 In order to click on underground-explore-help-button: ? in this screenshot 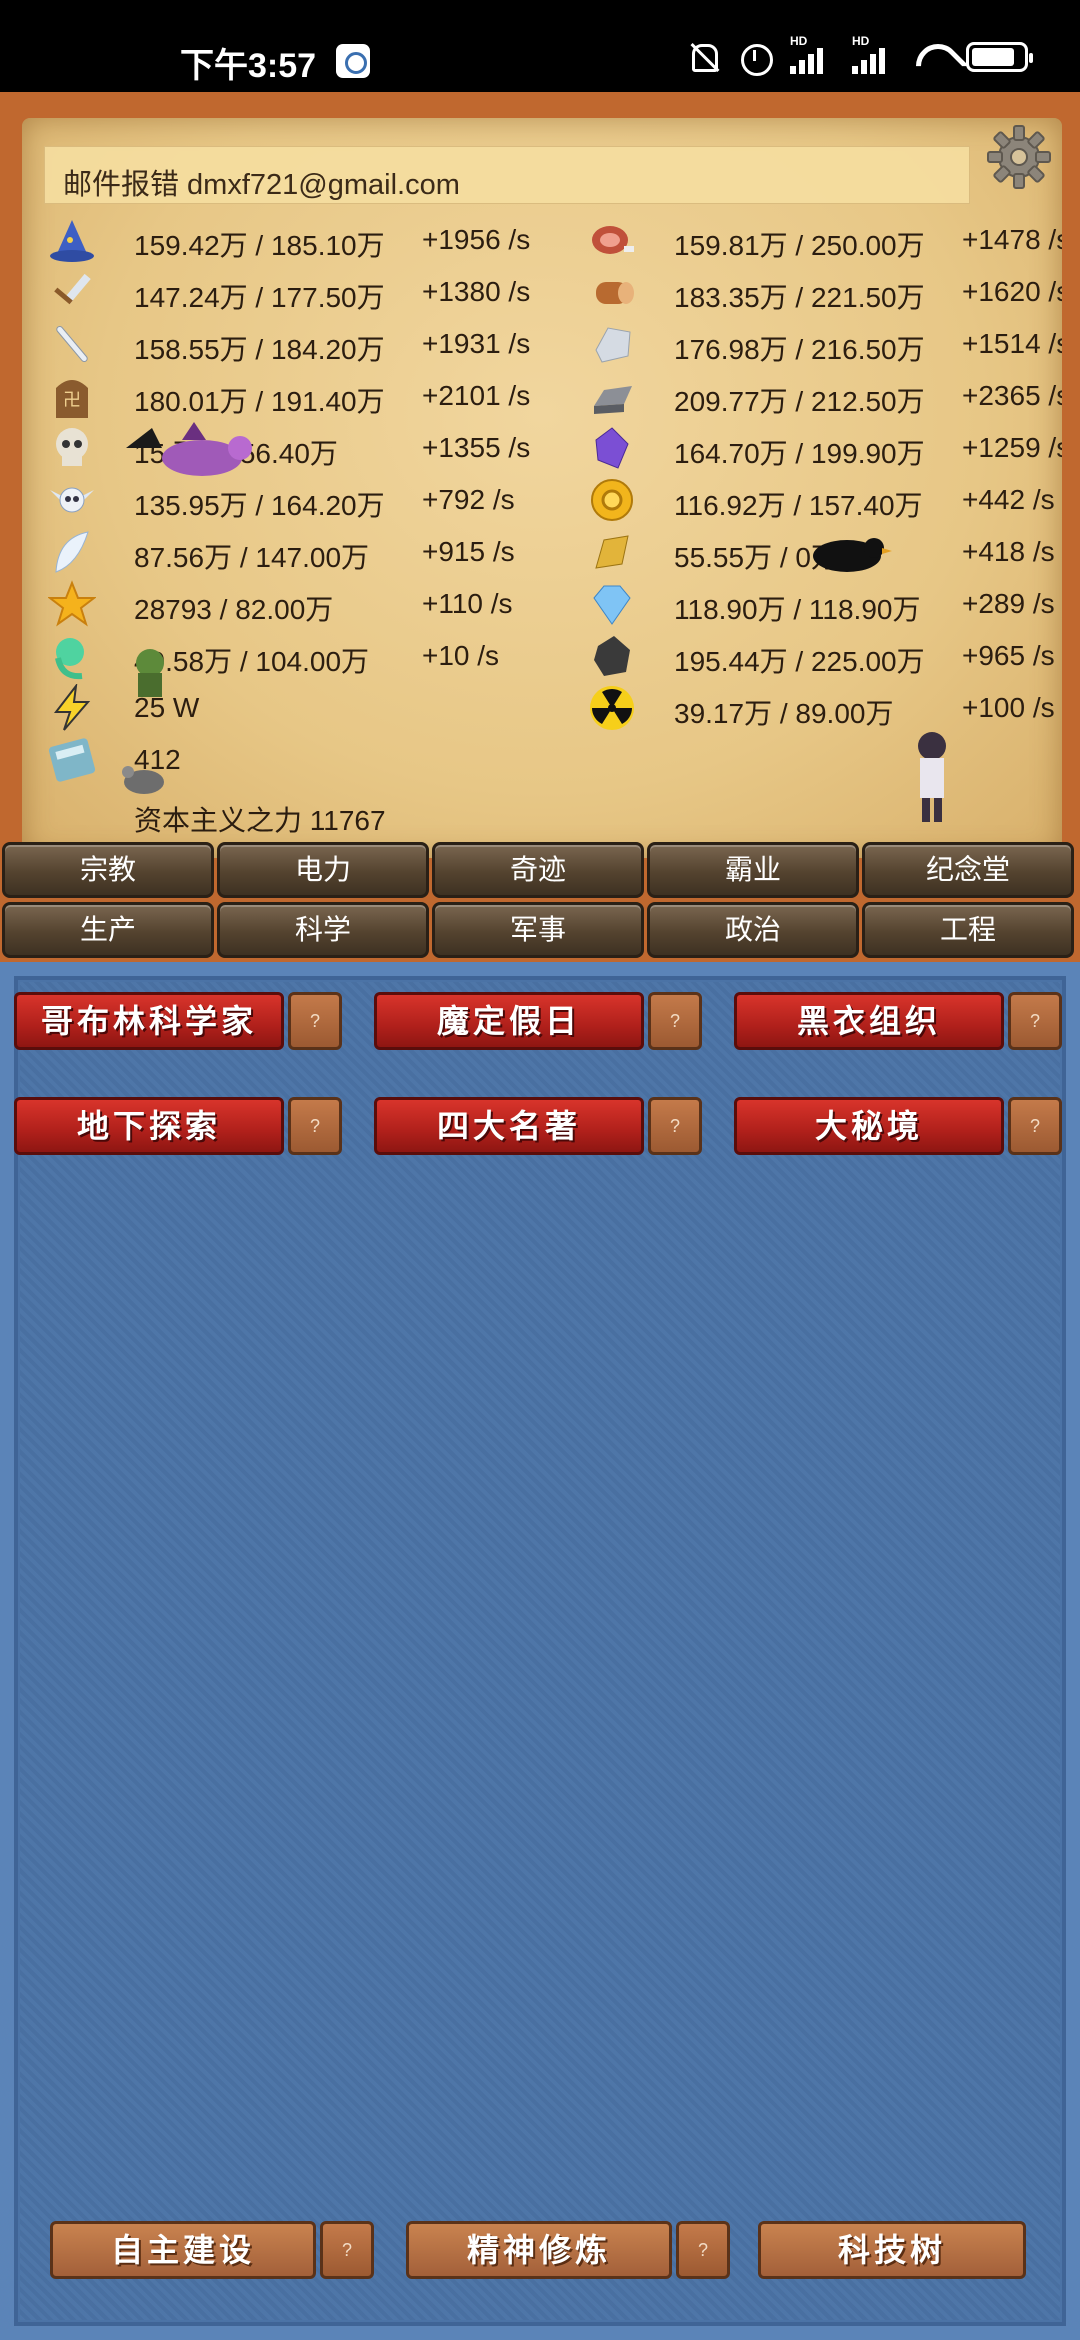, I will do `click(315, 1126)`.